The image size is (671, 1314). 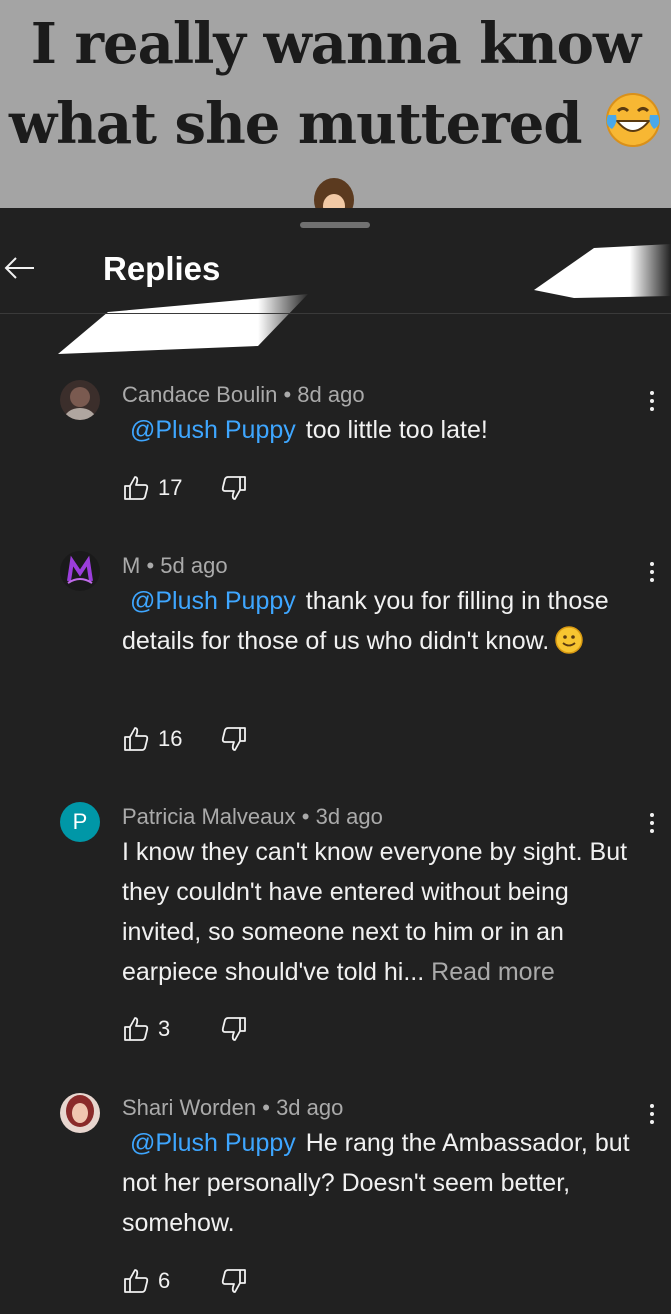 I want to click on comment-author: Shari Worden, so click(x=189, y=1107).